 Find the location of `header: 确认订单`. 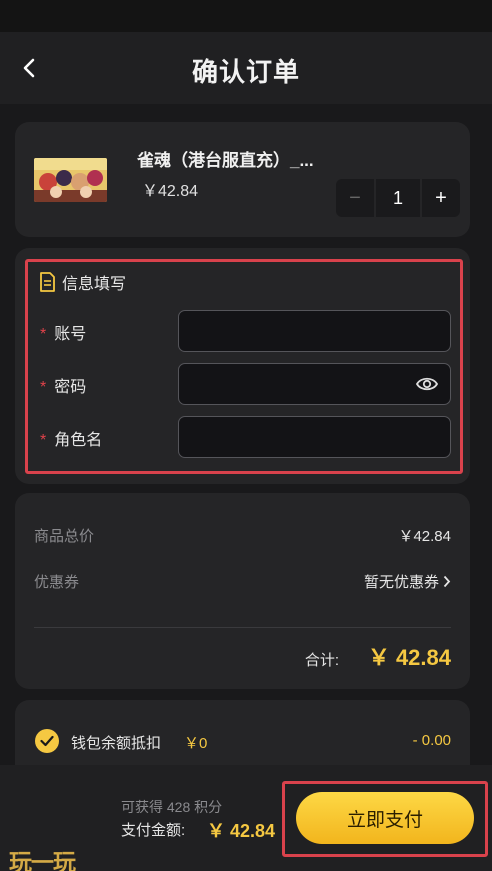

header: 确认订单 is located at coordinates (246, 68).